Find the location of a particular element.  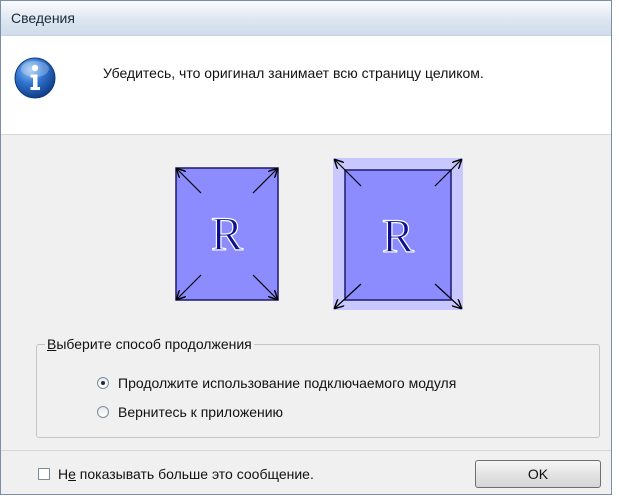

checkbox-label: Не показывать больше это сообщение. is located at coordinates (186, 474).